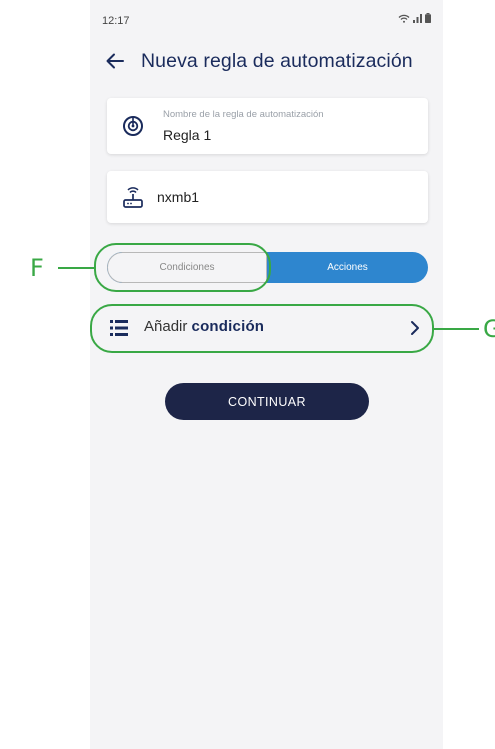  Describe the element at coordinates (133, 126) in the screenshot. I see `automation-rule-icon` at that location.